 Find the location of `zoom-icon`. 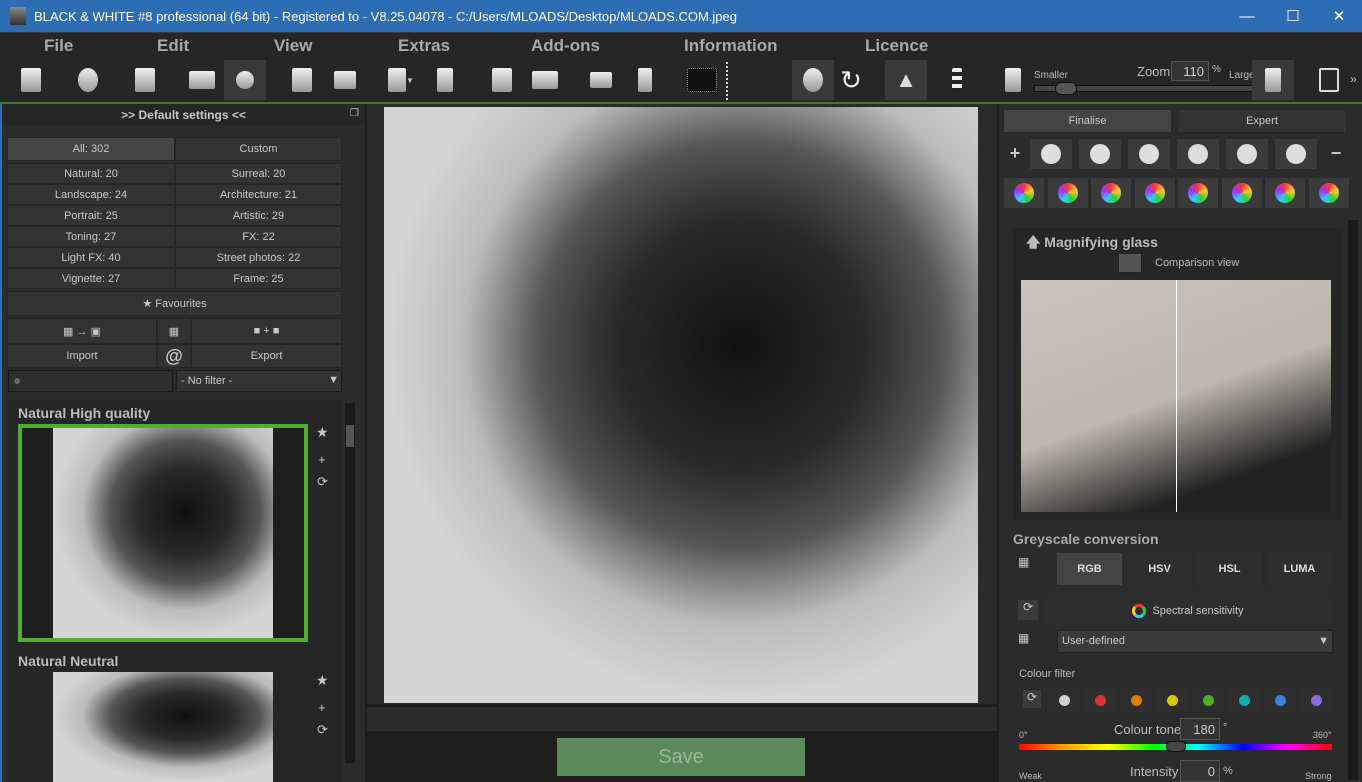

zoom-icon is located at coordinates (1051, 154).